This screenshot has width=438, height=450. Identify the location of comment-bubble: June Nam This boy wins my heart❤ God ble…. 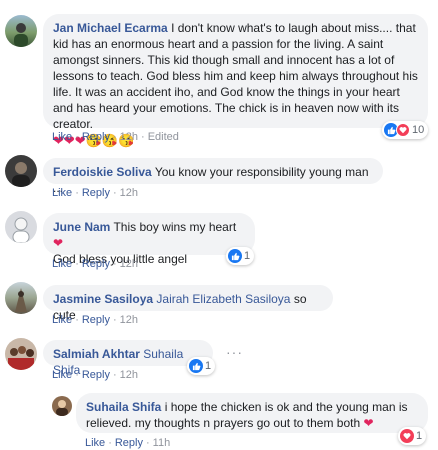
(149, 239).